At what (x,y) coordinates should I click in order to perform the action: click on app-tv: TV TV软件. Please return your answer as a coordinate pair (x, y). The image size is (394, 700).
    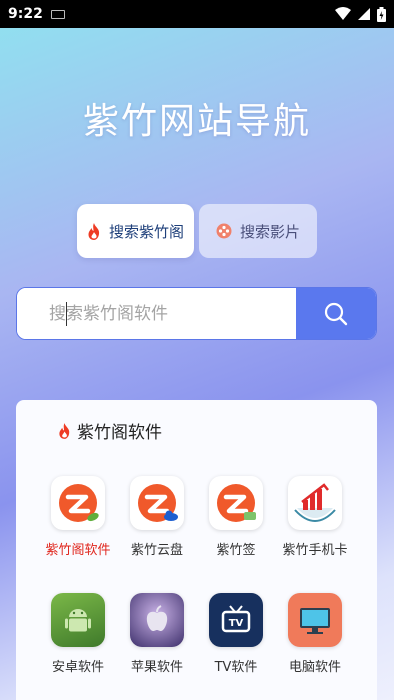
    Looking at the image, I should click on (236, 634).